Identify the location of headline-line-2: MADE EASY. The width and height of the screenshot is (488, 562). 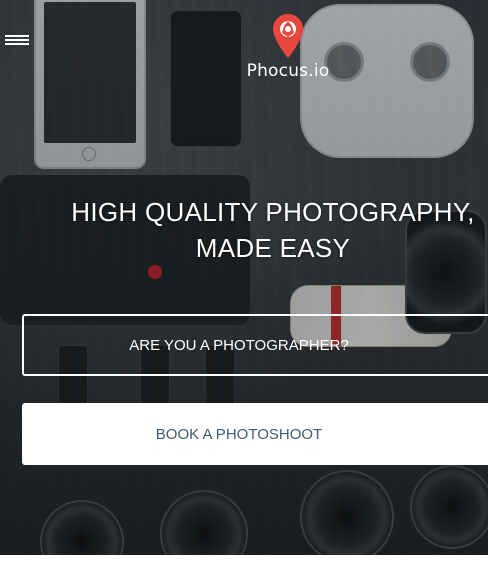
(273, 248).